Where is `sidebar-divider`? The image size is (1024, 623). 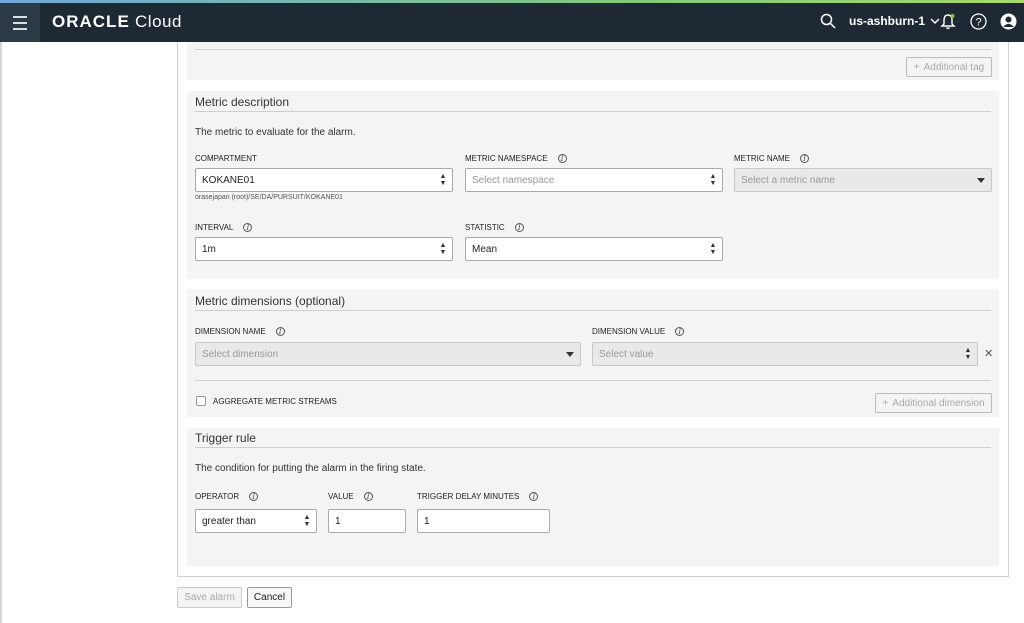
sidebar-divider is located at coordinates (1, 332).